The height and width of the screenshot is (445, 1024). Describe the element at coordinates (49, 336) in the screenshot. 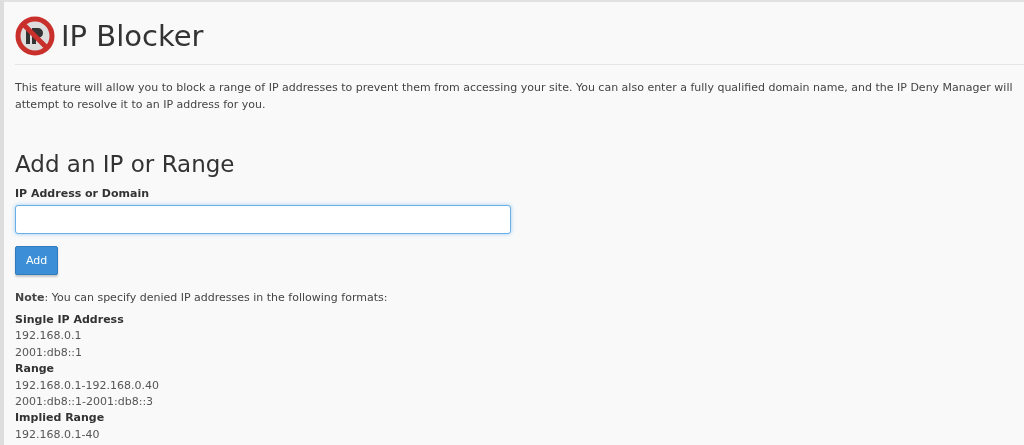

I see `format-example: 192.168.0.1` at that location.